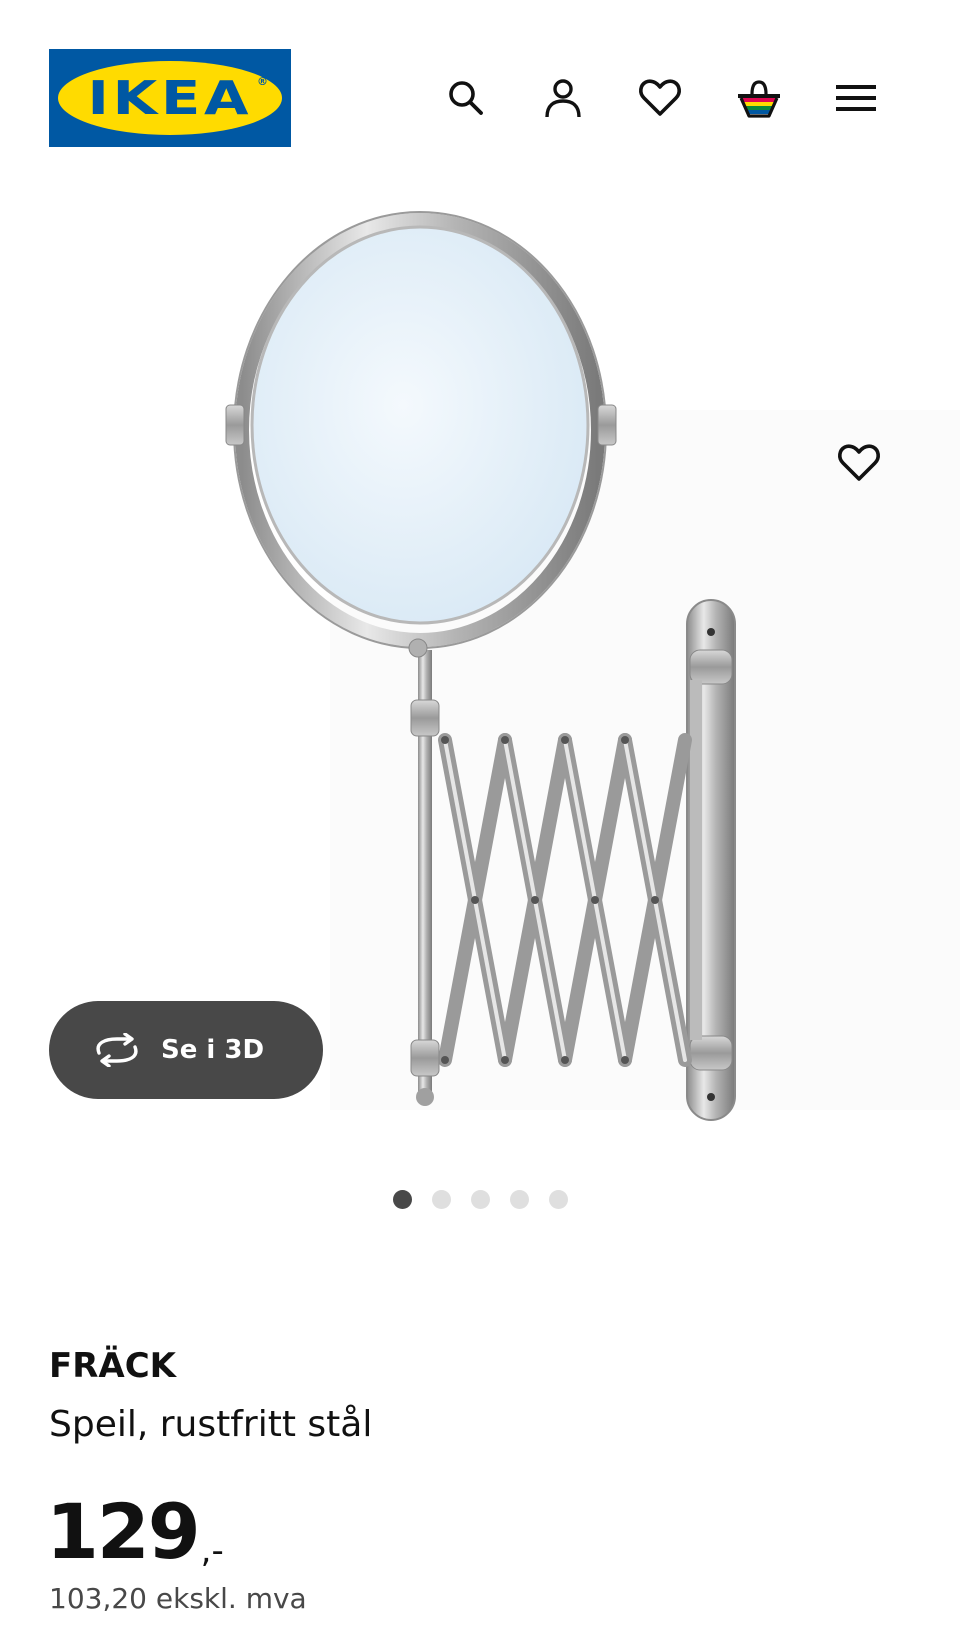 This screenshot has width=960, height=1640. I want to click on save-to-wishlist-heart-icon, so click(859, 463).